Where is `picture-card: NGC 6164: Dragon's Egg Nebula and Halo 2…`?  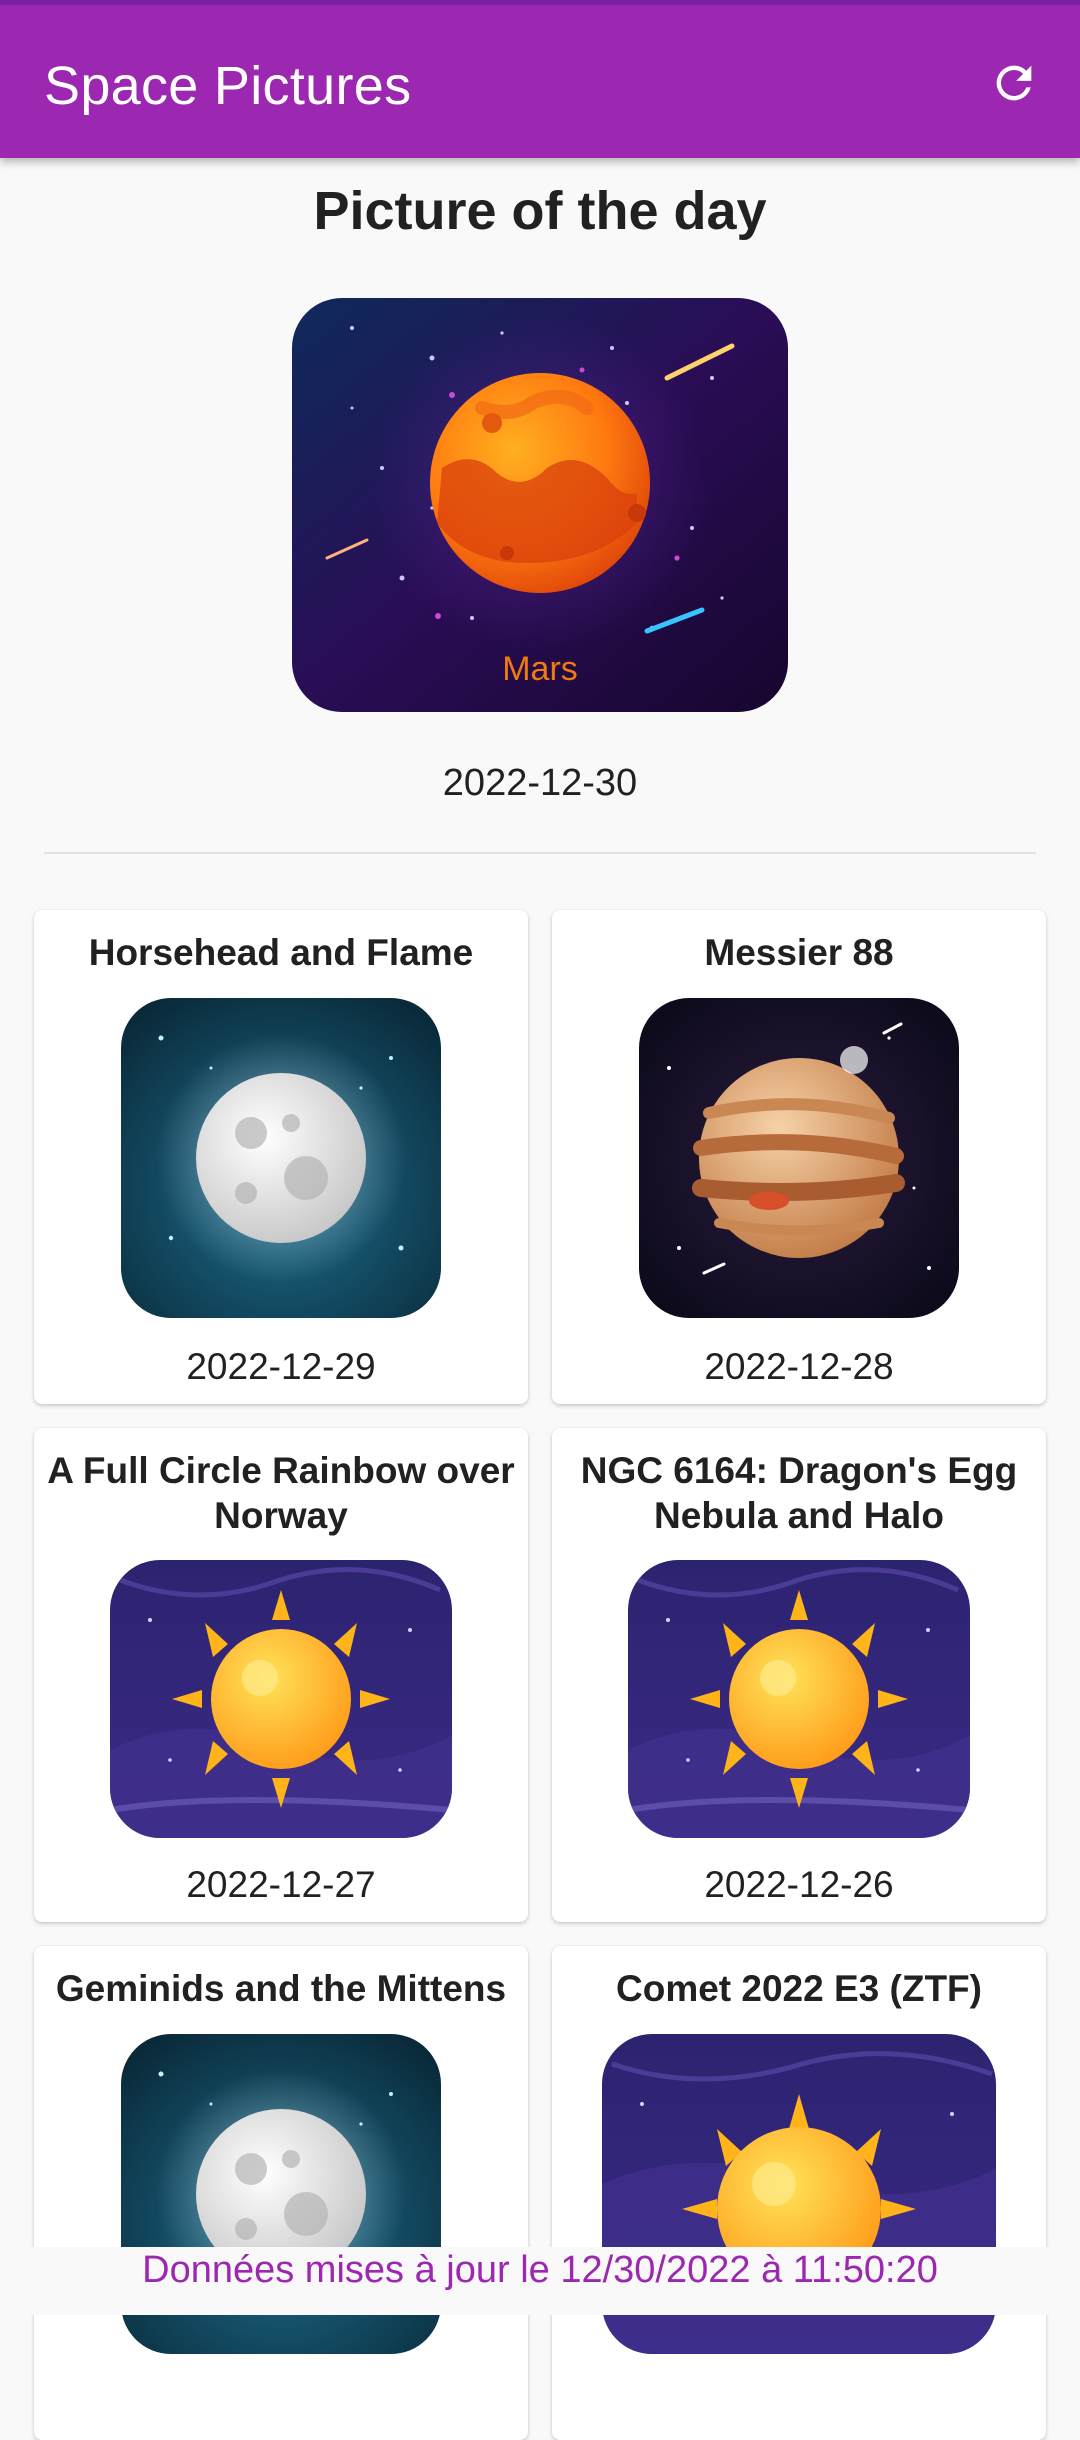
picture-card: NGC 6164: Dragon's Egg Nebula and Halo 2… is located at coordinates (799, 1675).